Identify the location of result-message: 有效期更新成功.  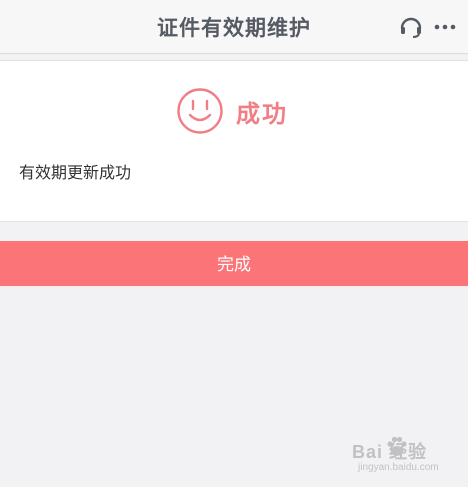
(75, 172).